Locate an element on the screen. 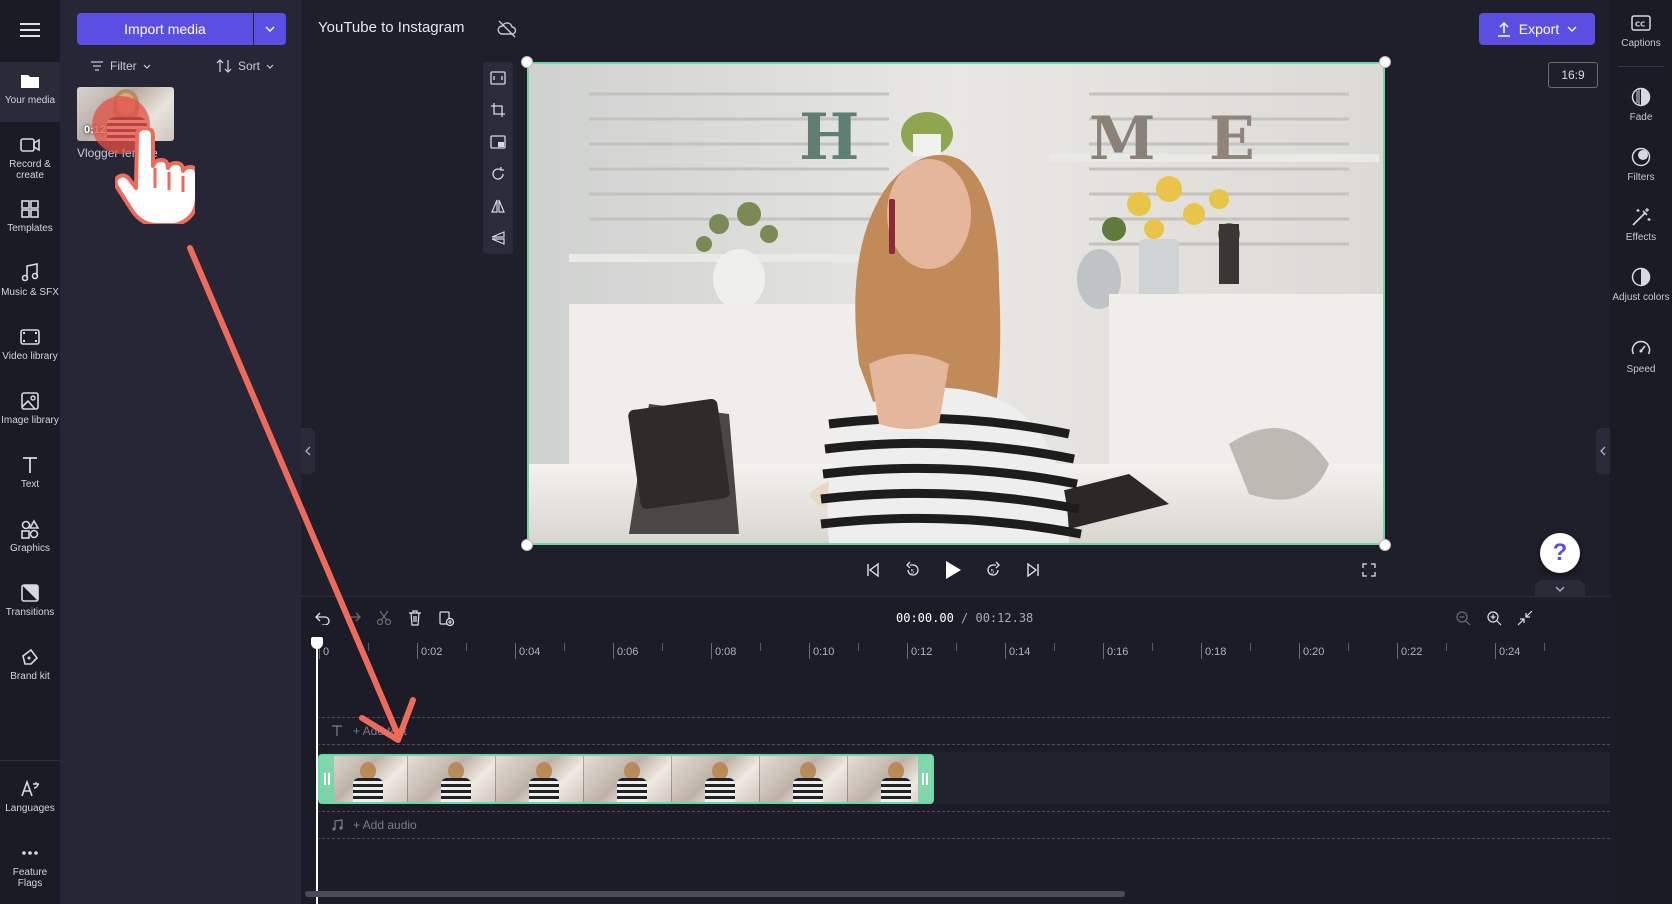 This screenshot has height=904, width=1672. forward-5s-button: 5 is located at coordinates (993, 570).